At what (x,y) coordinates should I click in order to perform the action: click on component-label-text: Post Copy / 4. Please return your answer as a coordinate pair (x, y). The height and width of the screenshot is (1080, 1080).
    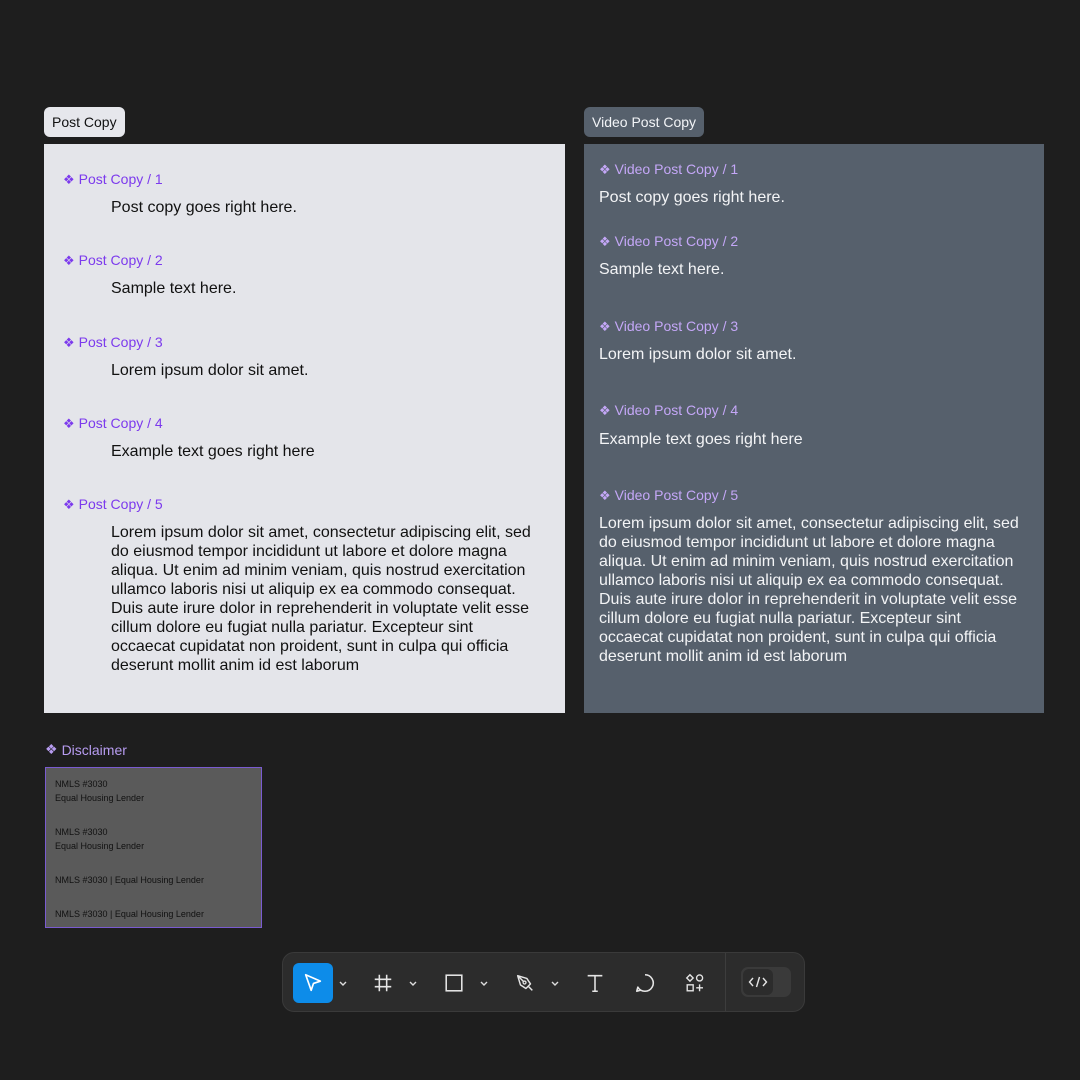
    Looking at the image, I should click on (120, 423).